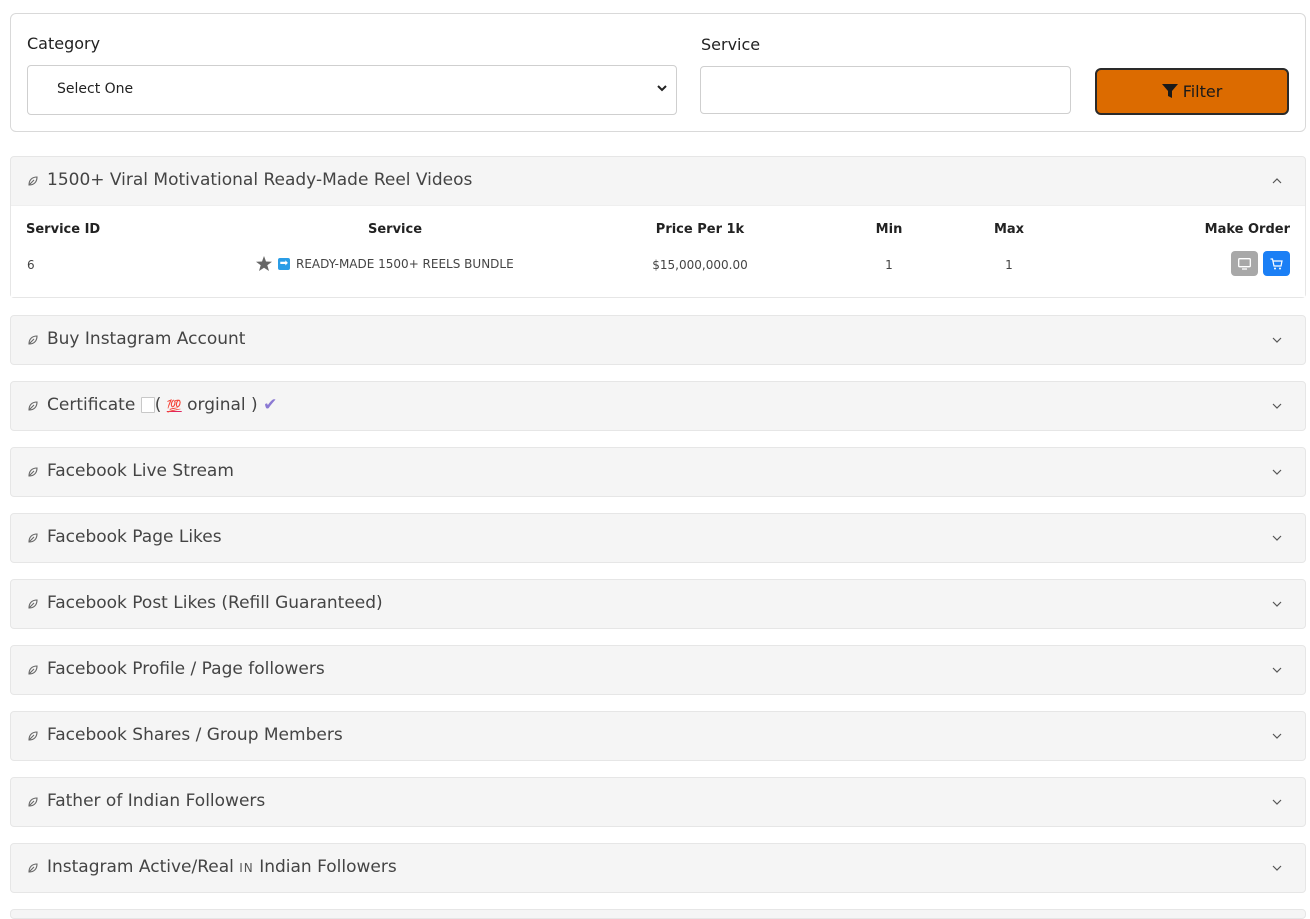  Describe the element at coordinates (1247, 229) in the screenshot. I see `col-header-make-order: Make Order` at that location.